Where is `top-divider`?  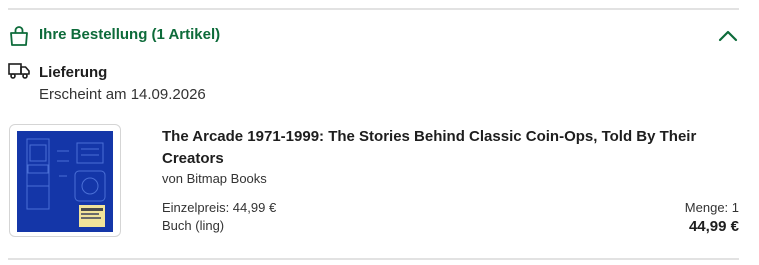 top-divider is located at coordinates (373, 9).